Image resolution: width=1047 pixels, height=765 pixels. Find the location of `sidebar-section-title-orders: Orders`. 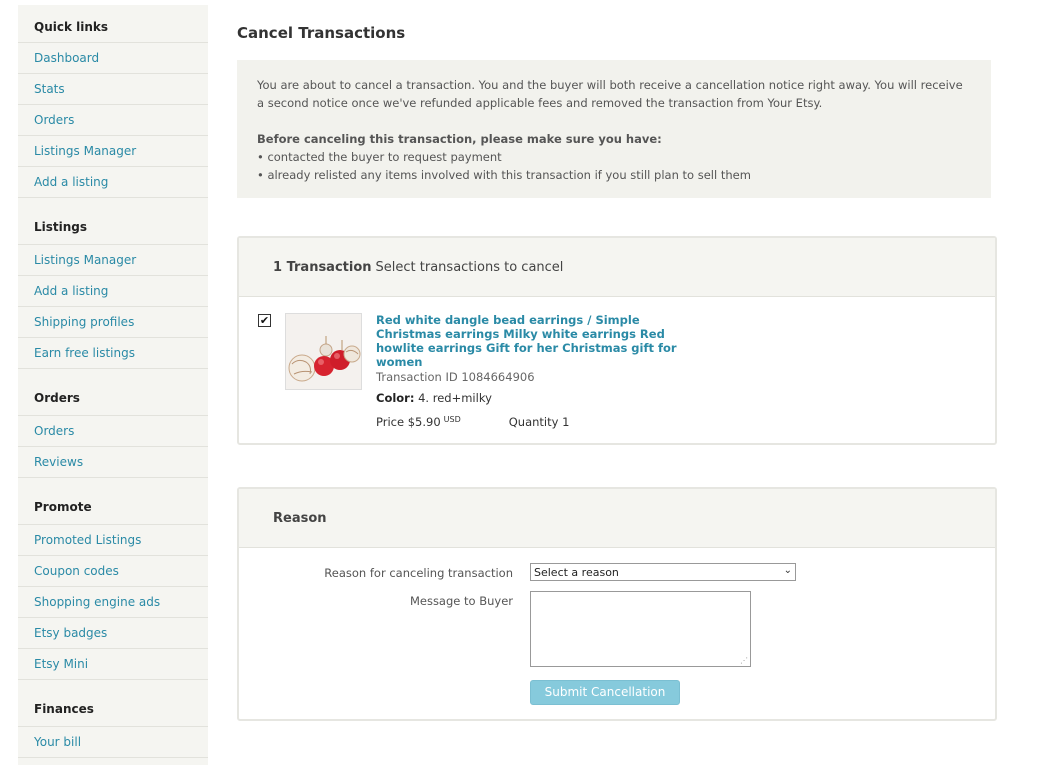

sidebar-section-title-orders: Orders is located at coordinates (113, 392).